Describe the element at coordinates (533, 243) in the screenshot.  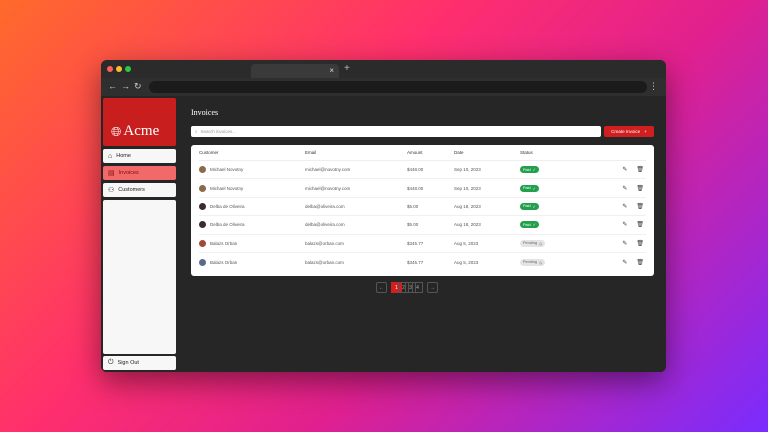
I see `status-badge: Pending ◷` at that location.